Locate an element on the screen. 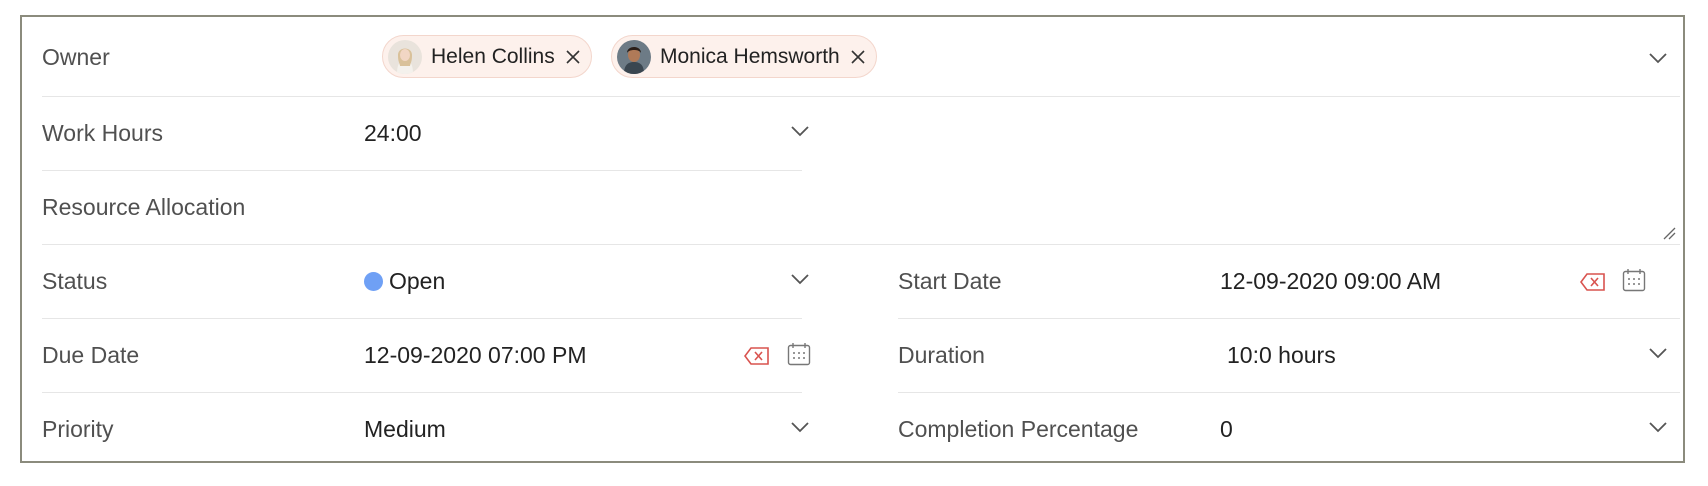  duration-value: 10:0 hours is located at coordinates (1281, 355).